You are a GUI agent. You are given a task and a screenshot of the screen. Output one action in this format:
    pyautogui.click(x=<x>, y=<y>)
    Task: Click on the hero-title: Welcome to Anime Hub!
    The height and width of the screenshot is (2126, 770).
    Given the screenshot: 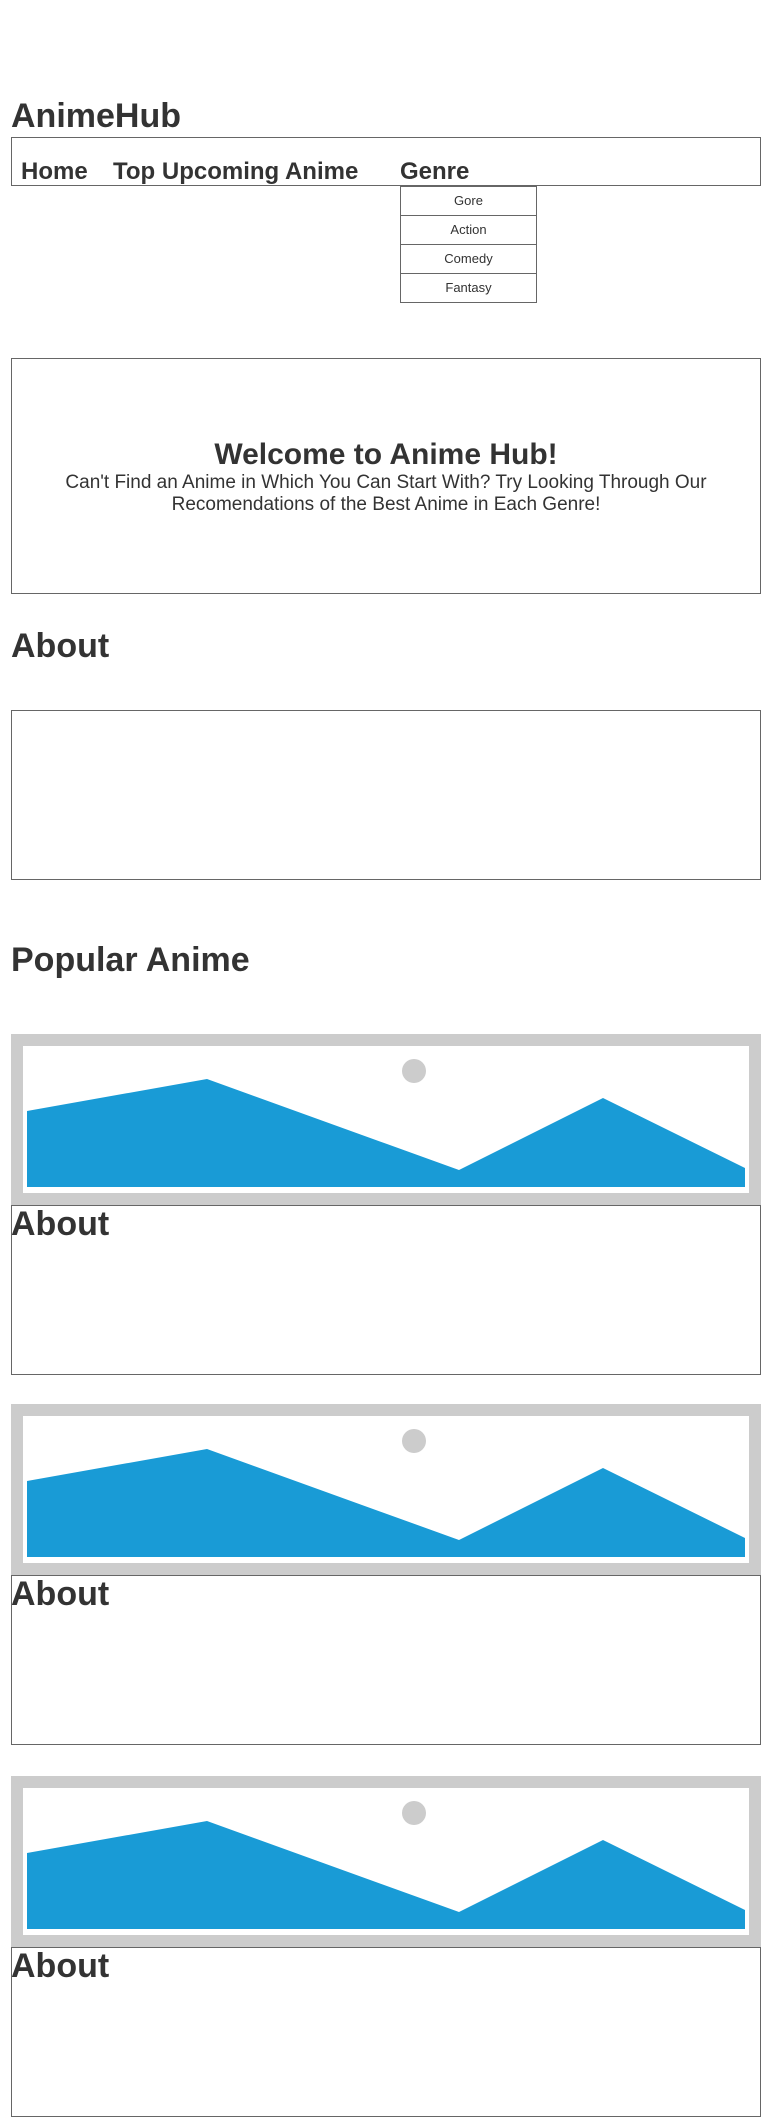 What is the action you would take?
    pyautogui.click(x=386, y=454)
    